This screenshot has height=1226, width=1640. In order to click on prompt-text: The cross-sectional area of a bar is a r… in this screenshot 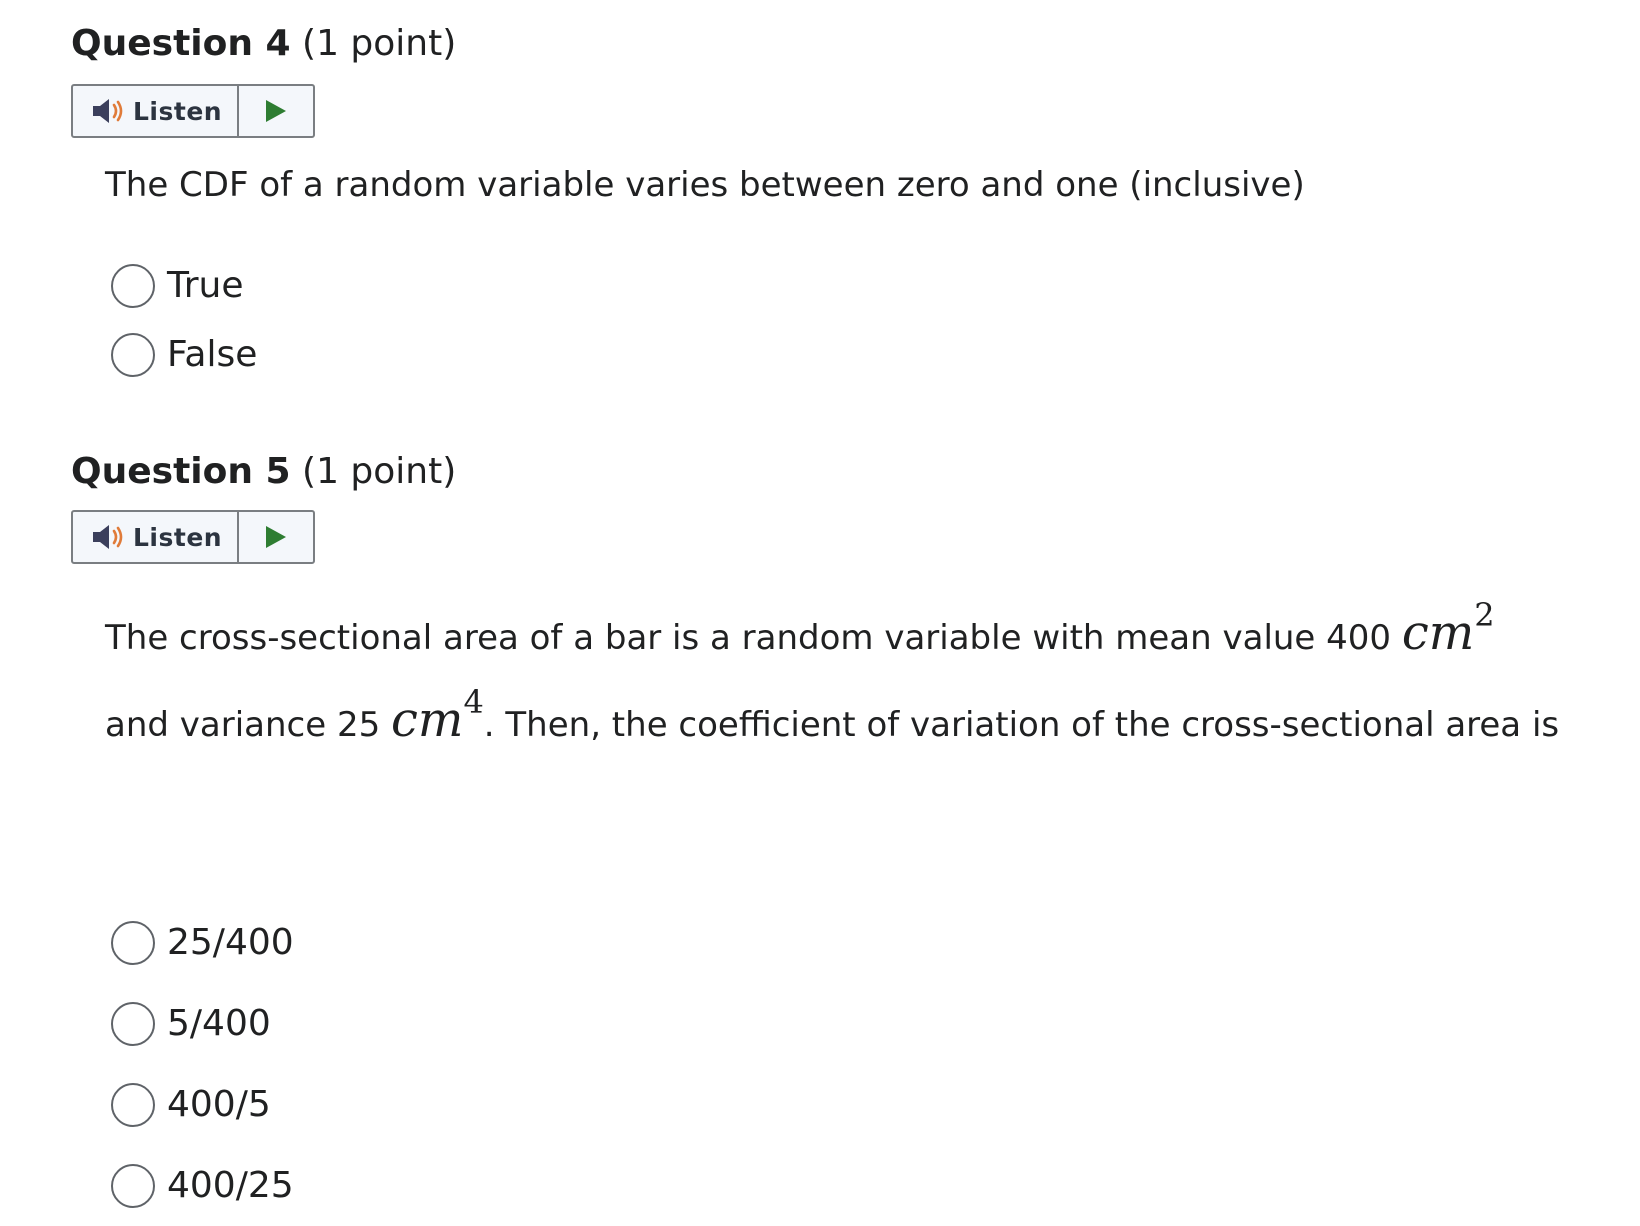, I will do `click(753, 638)`.